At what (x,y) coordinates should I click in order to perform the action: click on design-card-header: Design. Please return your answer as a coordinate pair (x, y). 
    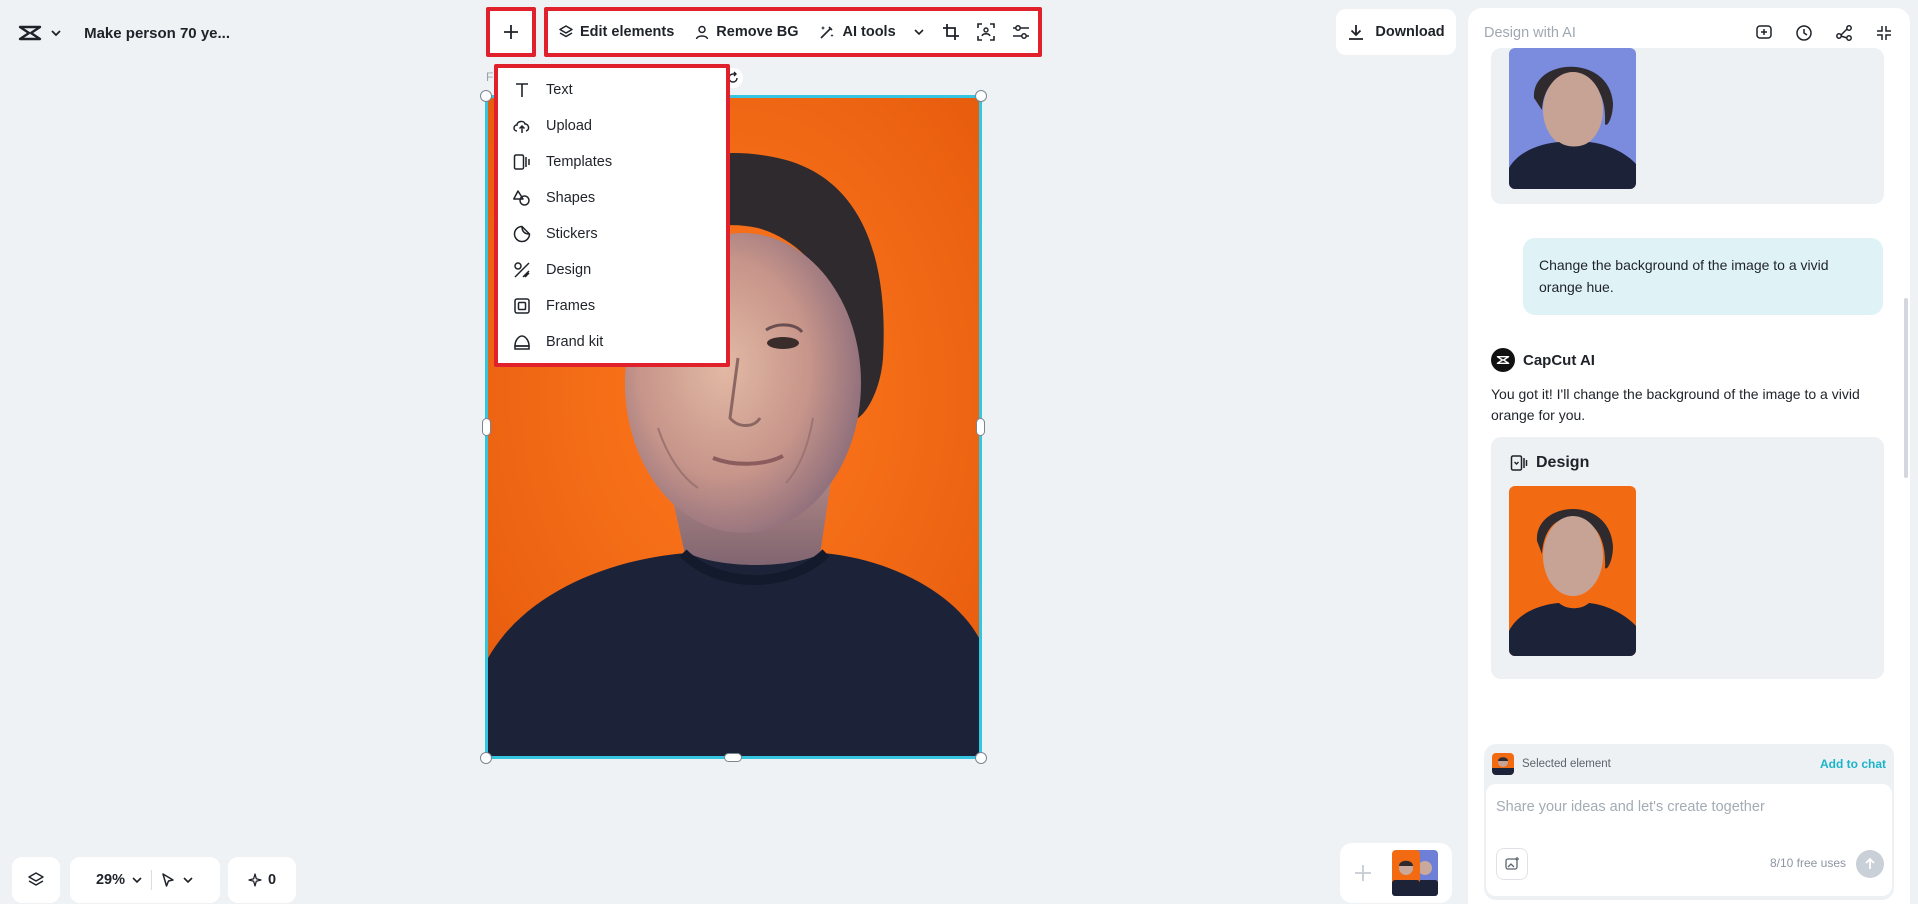
    Looking at the image, I should click on (1549, 463).